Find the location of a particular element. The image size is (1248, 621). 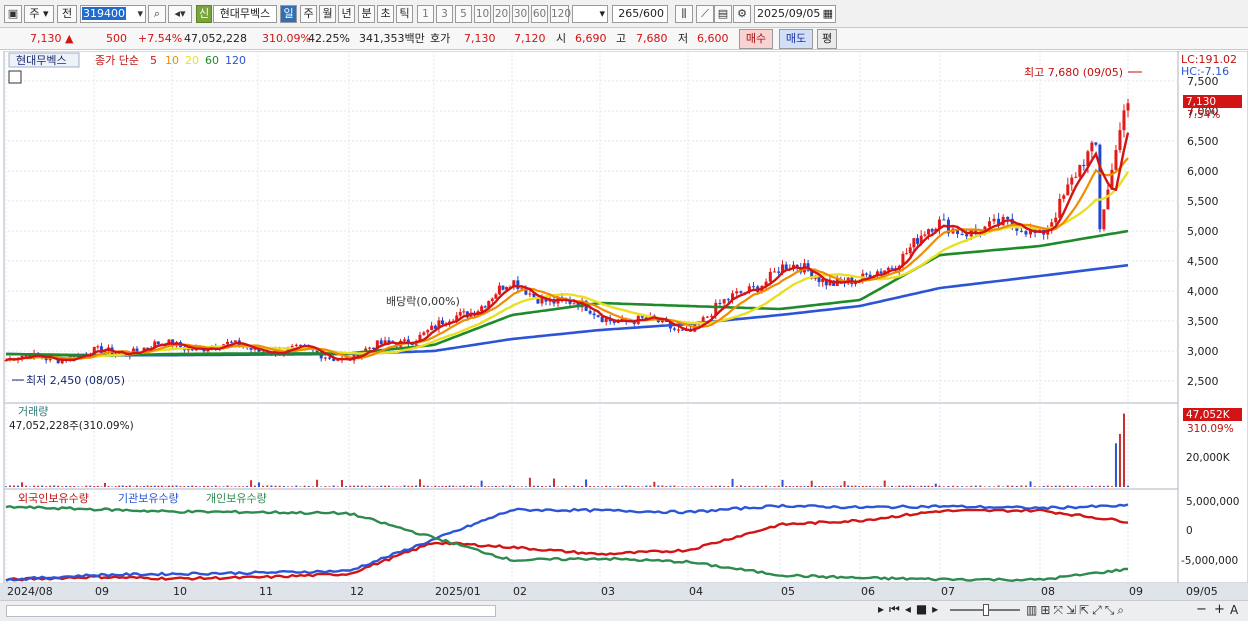

horizontal-scrollbar is located at coordinates (251, 611).